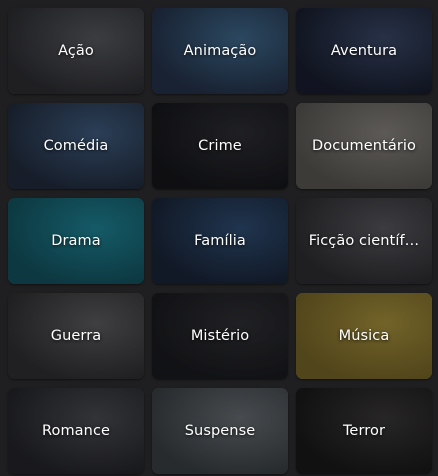 This screenshot has height=476, width=438. I want to click on genre-tile-aventura: Aventura, so click(364, 51).